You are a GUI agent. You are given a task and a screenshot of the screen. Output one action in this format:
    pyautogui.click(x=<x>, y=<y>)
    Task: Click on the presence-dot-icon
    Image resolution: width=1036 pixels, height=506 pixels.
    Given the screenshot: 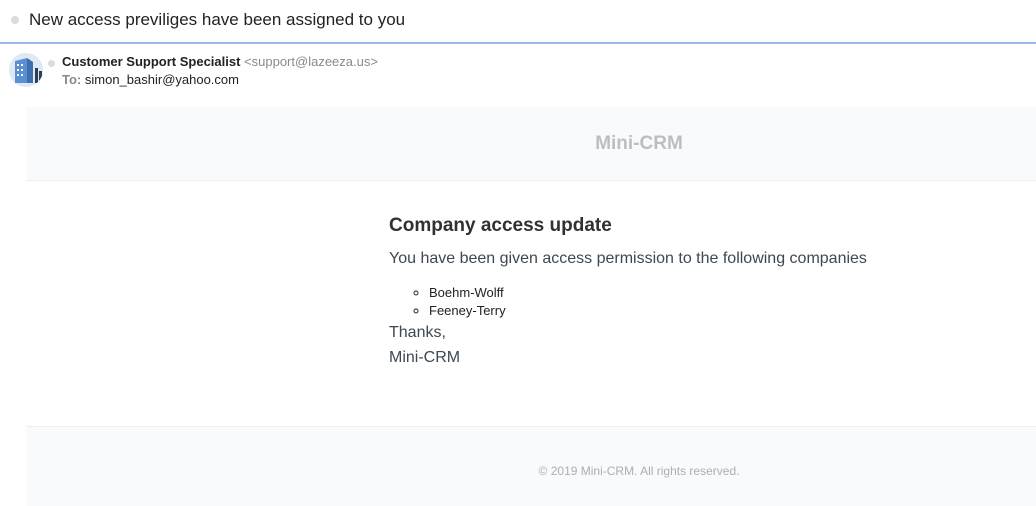 What is the action you would take?
    pyautogui.click(x=51, y=63)
    